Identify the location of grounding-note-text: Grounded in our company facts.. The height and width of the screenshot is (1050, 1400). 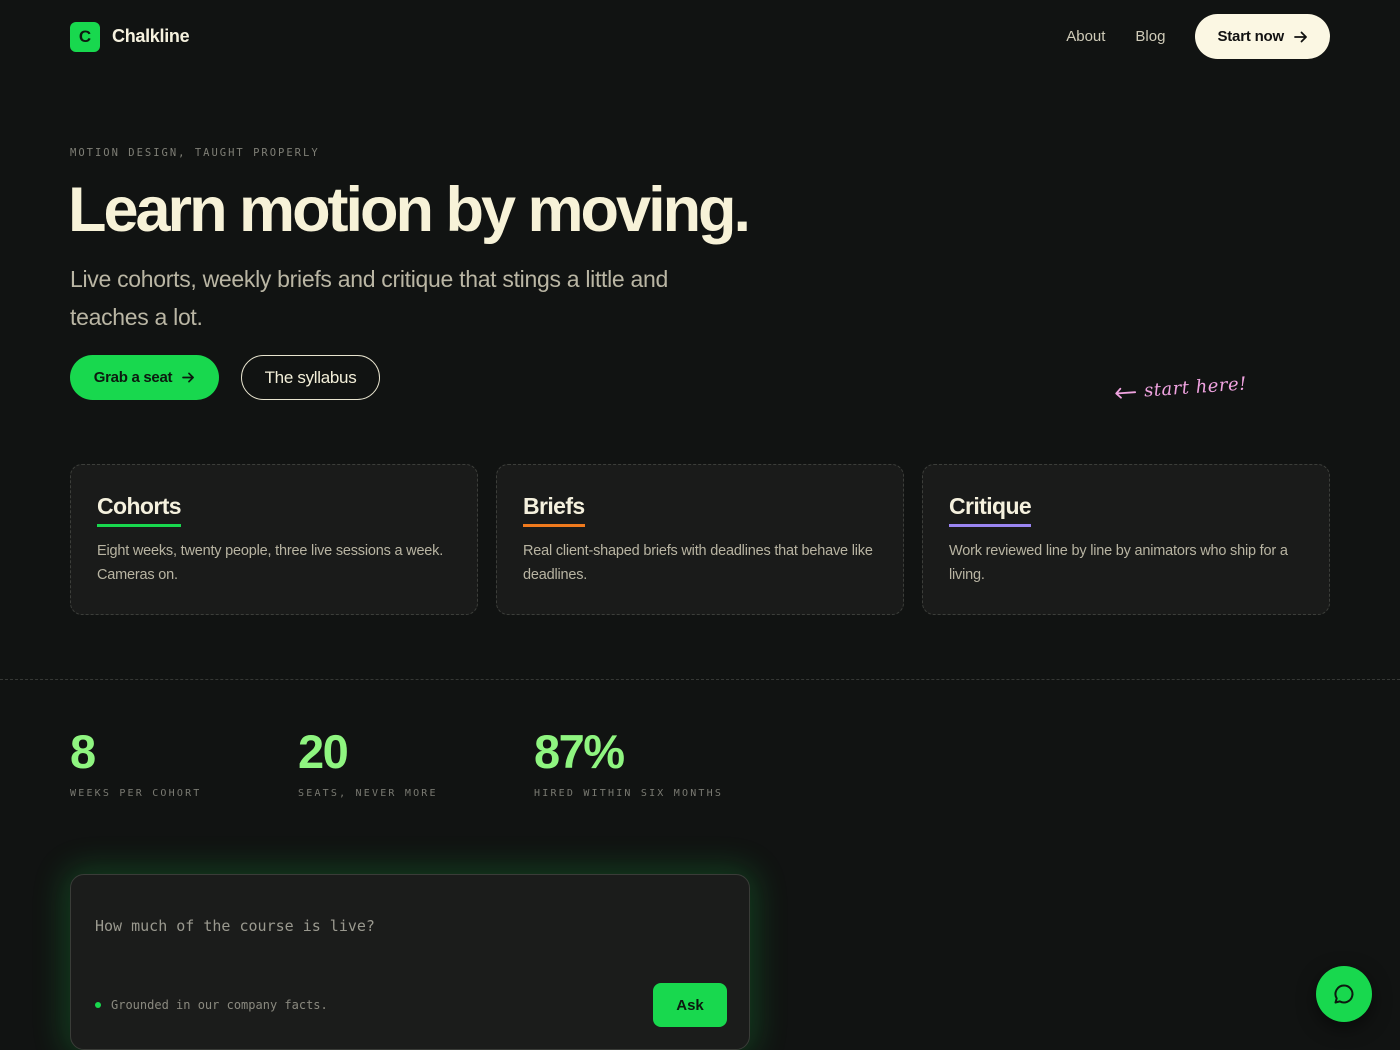
(219, 1005).